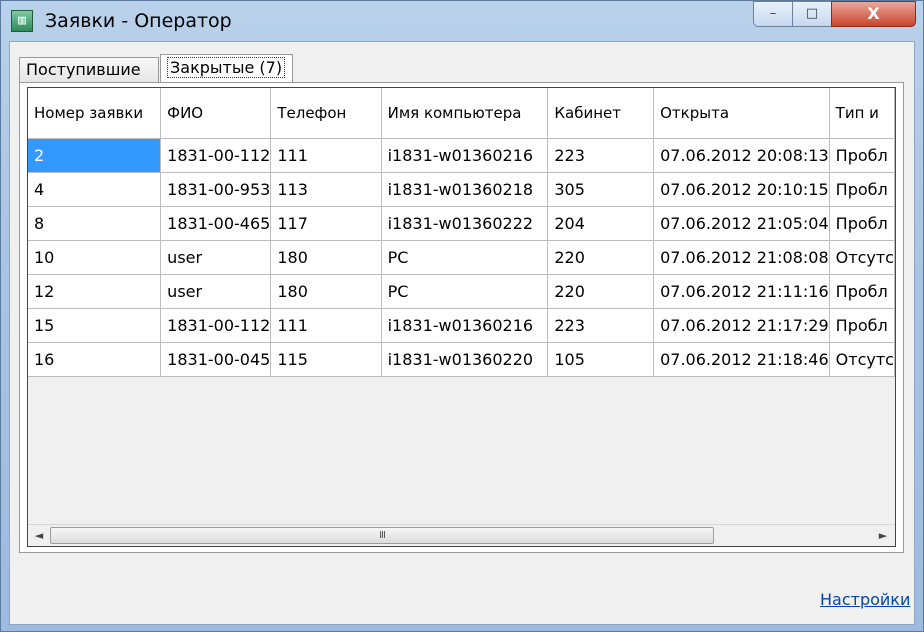 This screenshot has width=924, height=632. What do you see at coordinates (465, 223) in the screenshot?
I see `cell-computer: i1831-w01360222` at bounding box center [465, 223].